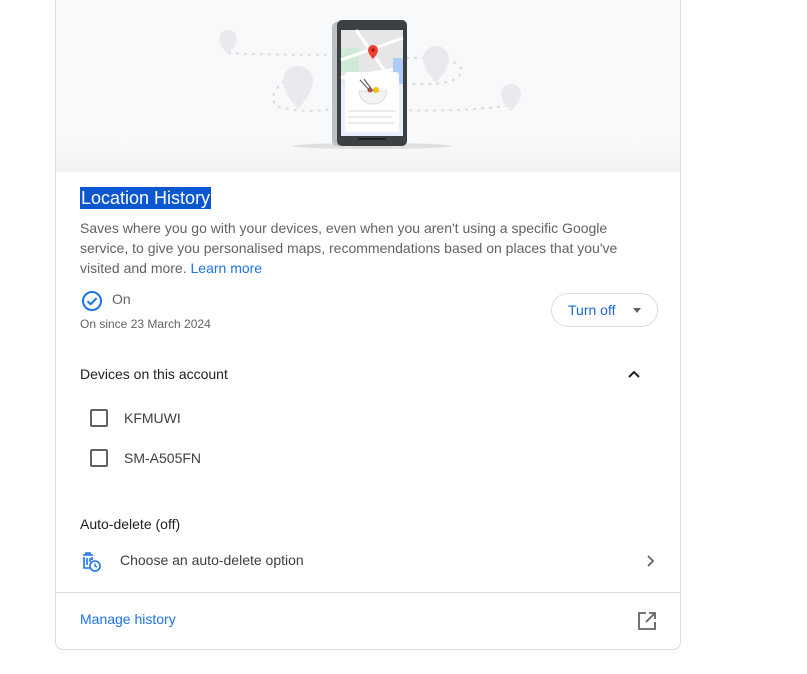  What do you see at coordinates (227, 268) in the screenshot?
I see `learn-more-link: Learn more` at bounding box center [227, 268].